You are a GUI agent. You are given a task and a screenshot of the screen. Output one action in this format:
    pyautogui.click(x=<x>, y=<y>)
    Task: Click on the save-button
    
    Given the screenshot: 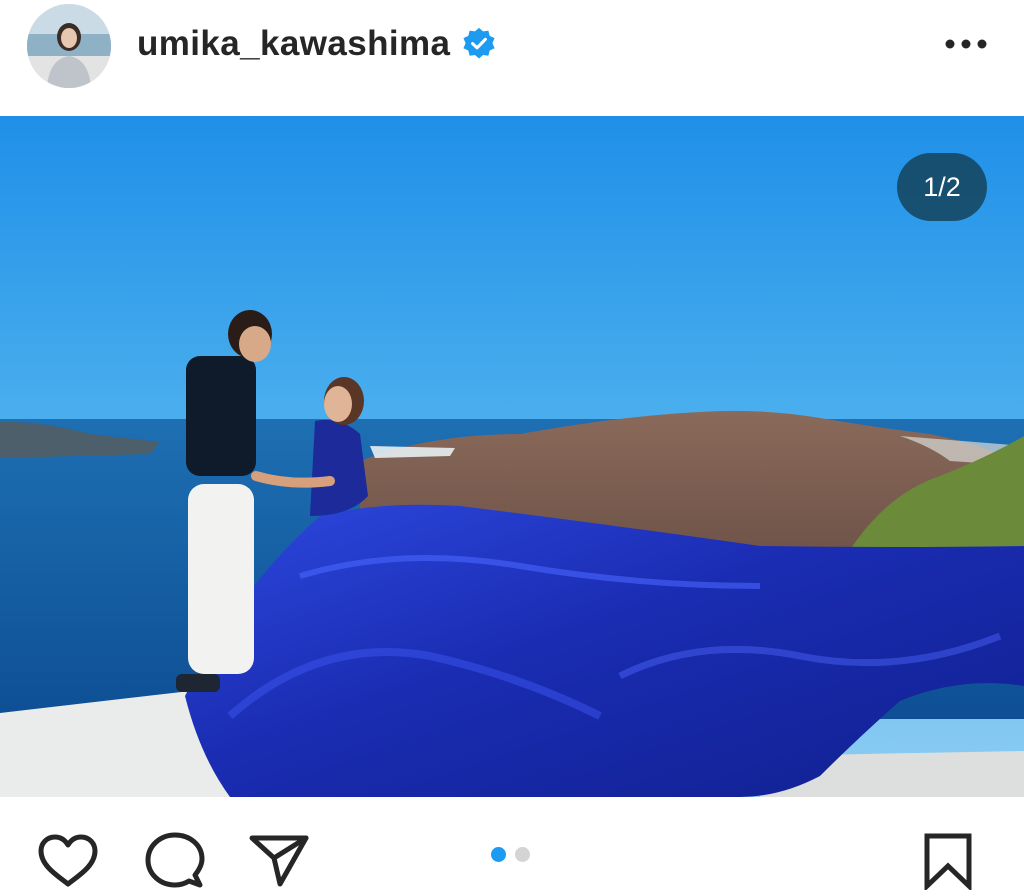 What is the action you would take?
    pyautogui.click(x=948, y=862)
    